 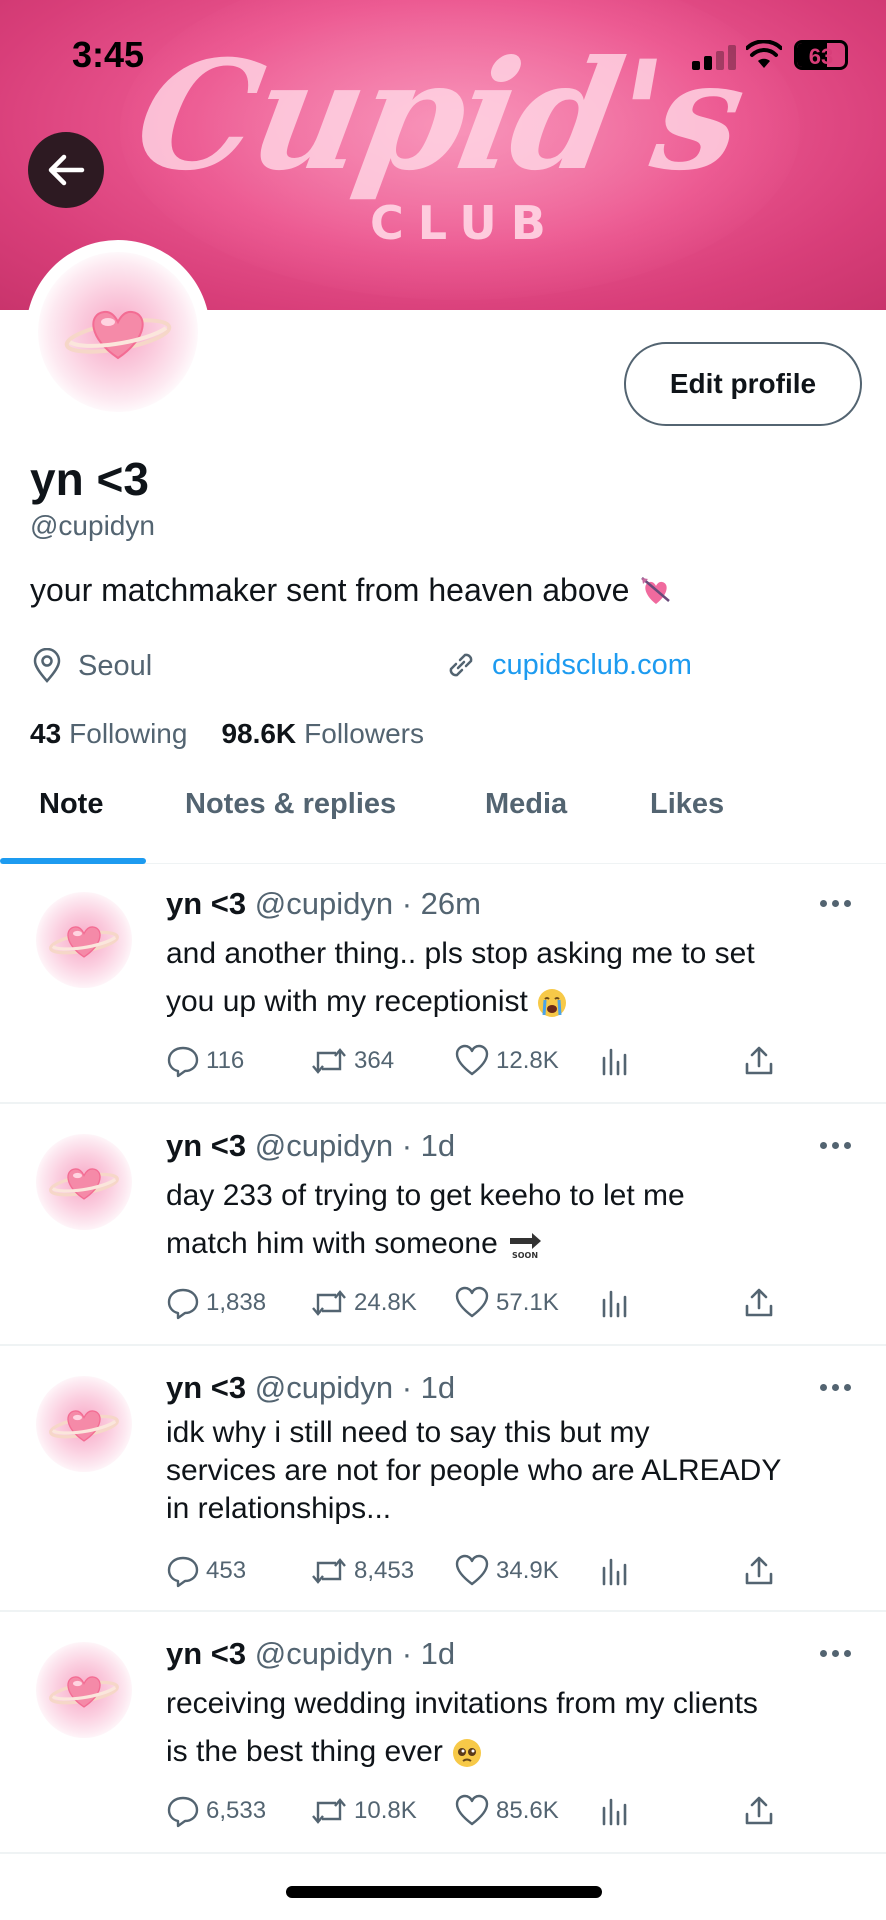 I want to click on pleading-face-emoji-icon, so click(x=467, y=1753).